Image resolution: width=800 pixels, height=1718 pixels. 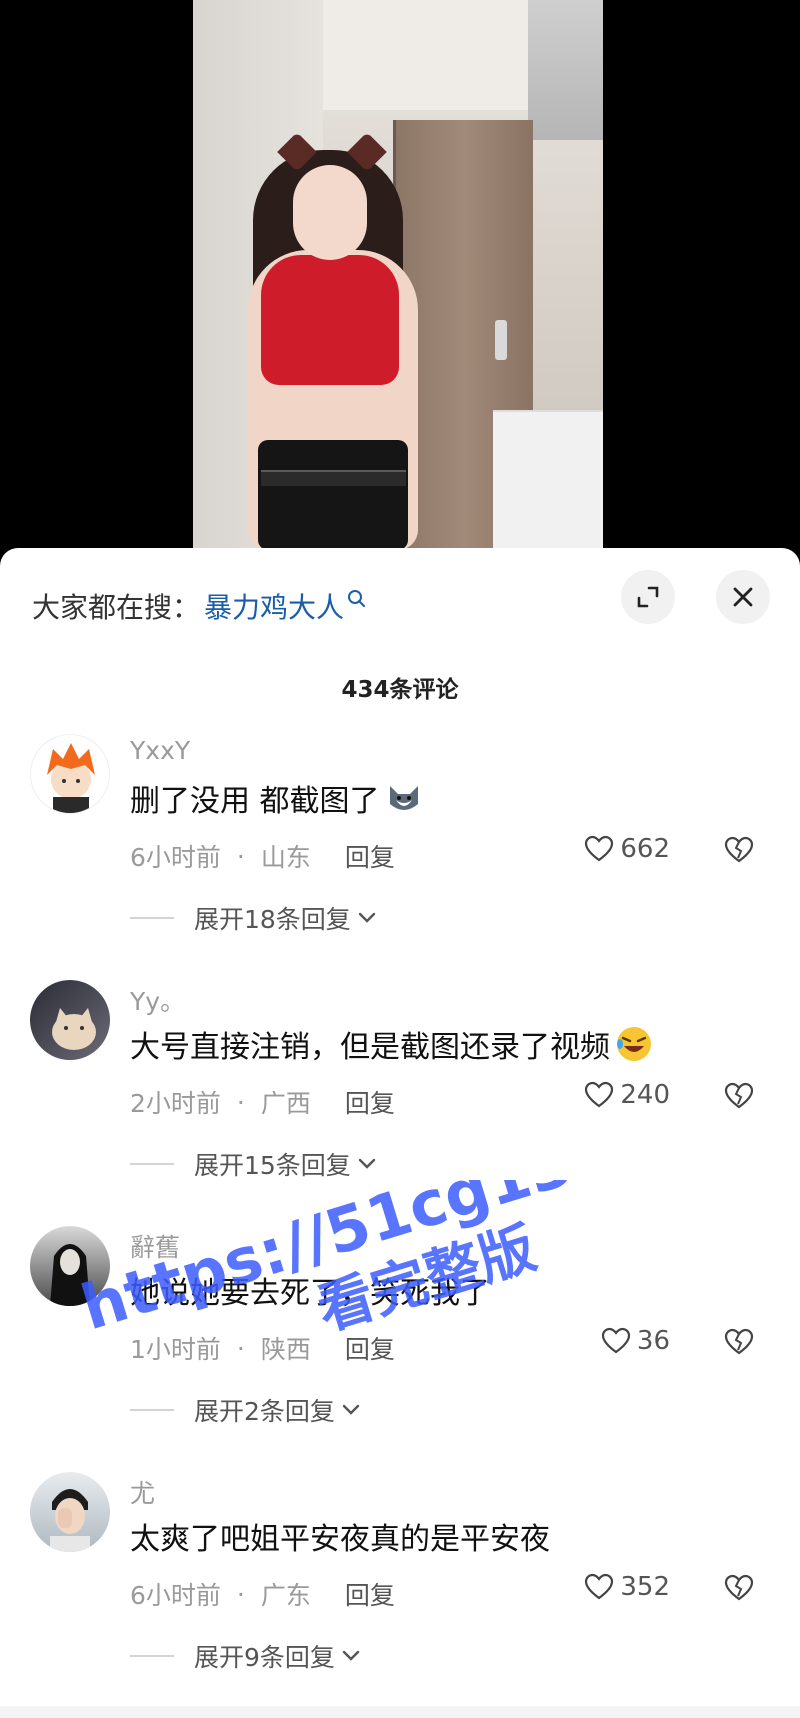 I want to click on comment-location: 山东, so click(x=285, y=857).